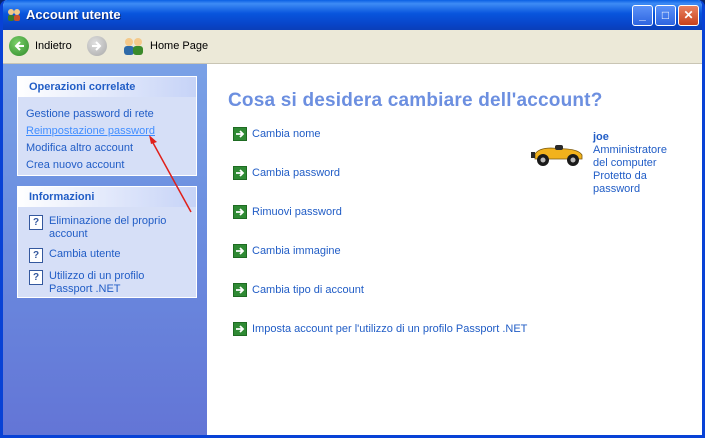 This screenshot has width=705, height=438. What do you see at coordinates (625, 163) in the screenshot?
I see `user-role-line2: del computer` at bounding box center [625, 163].